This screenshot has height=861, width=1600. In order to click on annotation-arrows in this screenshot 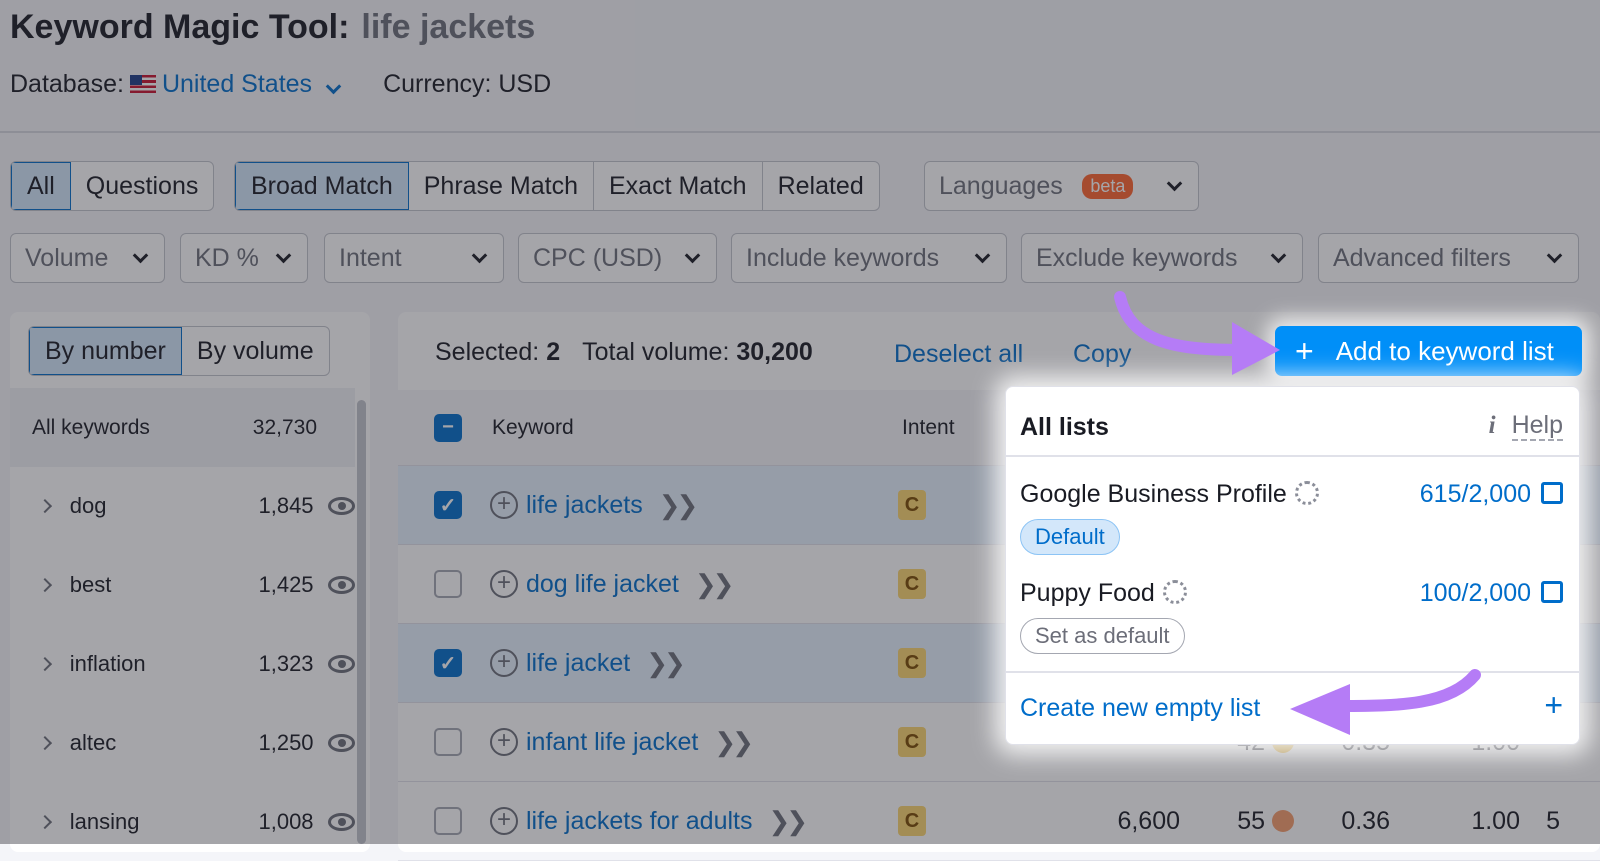, I will do `click(1297, 513)`.